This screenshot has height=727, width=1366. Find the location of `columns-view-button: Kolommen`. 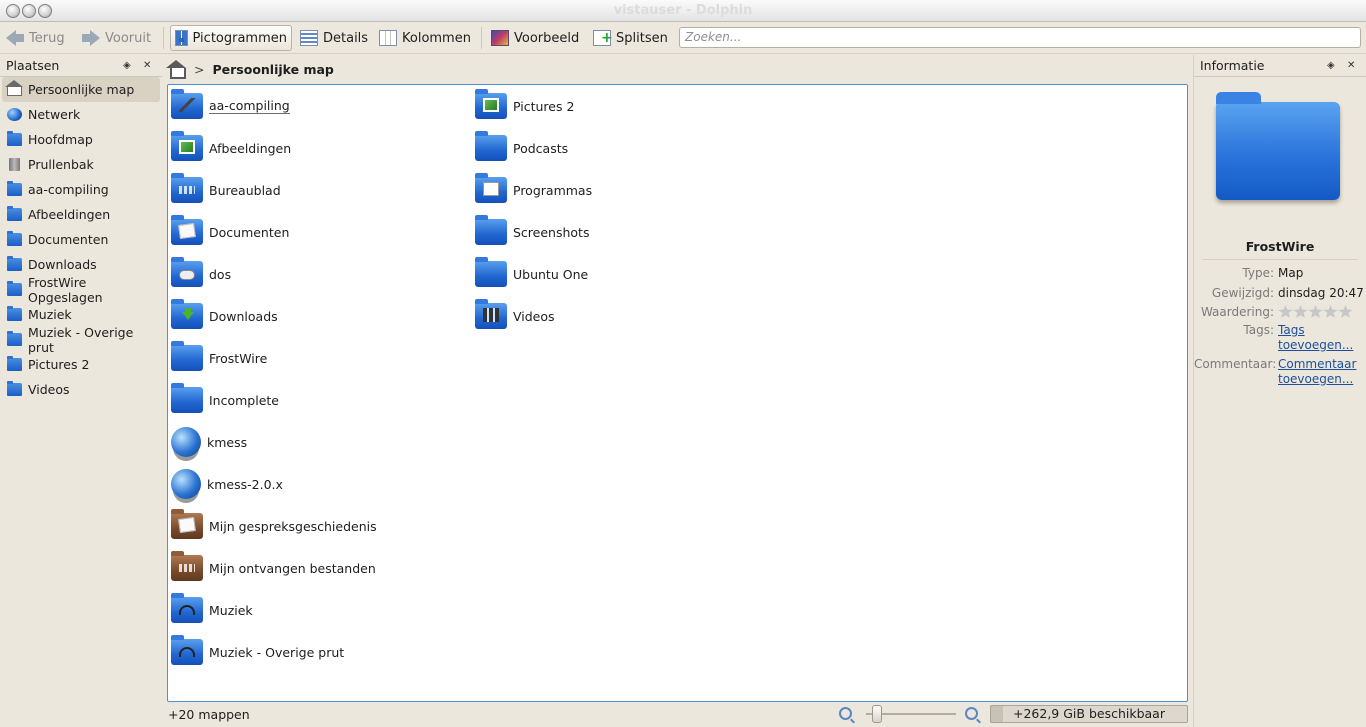

columns-view-button: Kolommen is located at coordinates (425, 38).